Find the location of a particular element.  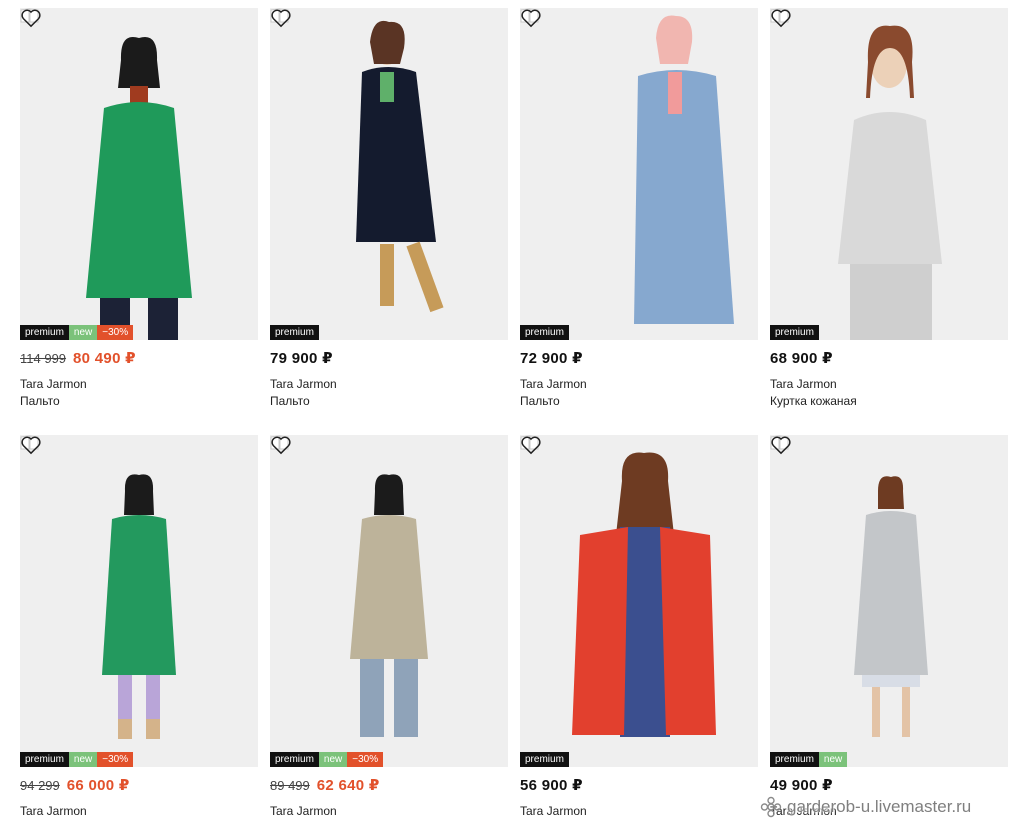

price-row: 68 900 ₽ is located at coordinates (801, 359).